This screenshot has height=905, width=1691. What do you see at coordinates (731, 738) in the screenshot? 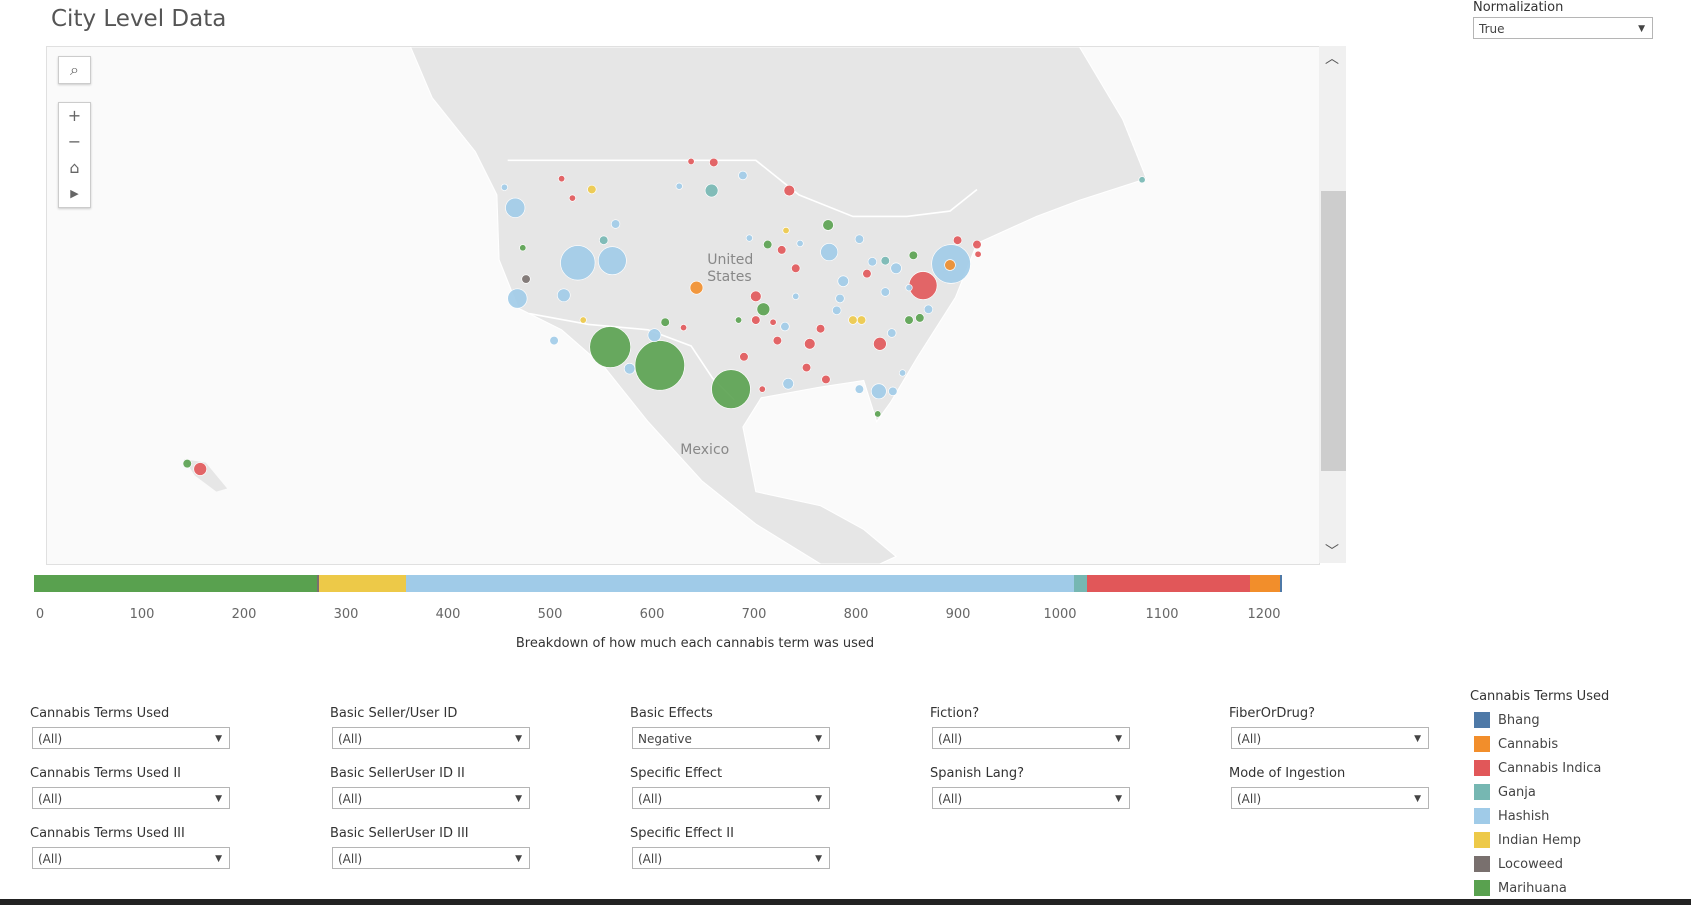
I see `filter-select-basic-effects: Negative ▼` at bounding box center [731, 738].